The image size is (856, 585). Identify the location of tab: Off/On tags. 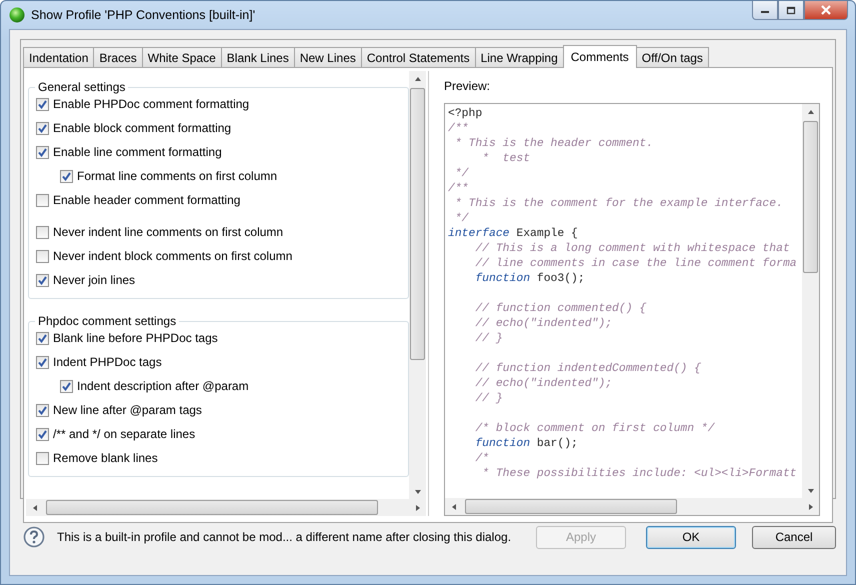
(672, 57).